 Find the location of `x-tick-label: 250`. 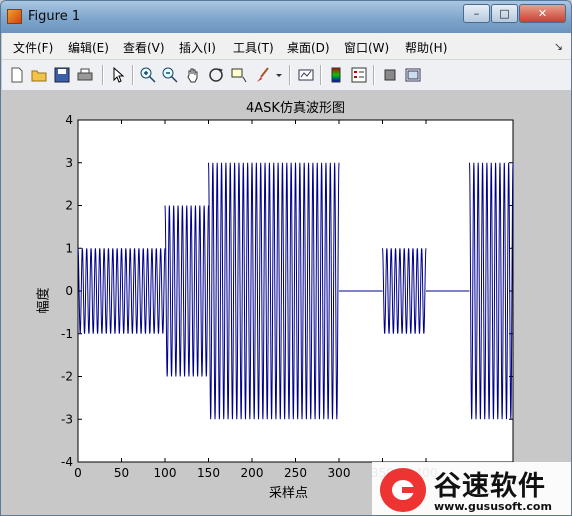

x-tick-label: 250 is located at coordinates (295, 473).